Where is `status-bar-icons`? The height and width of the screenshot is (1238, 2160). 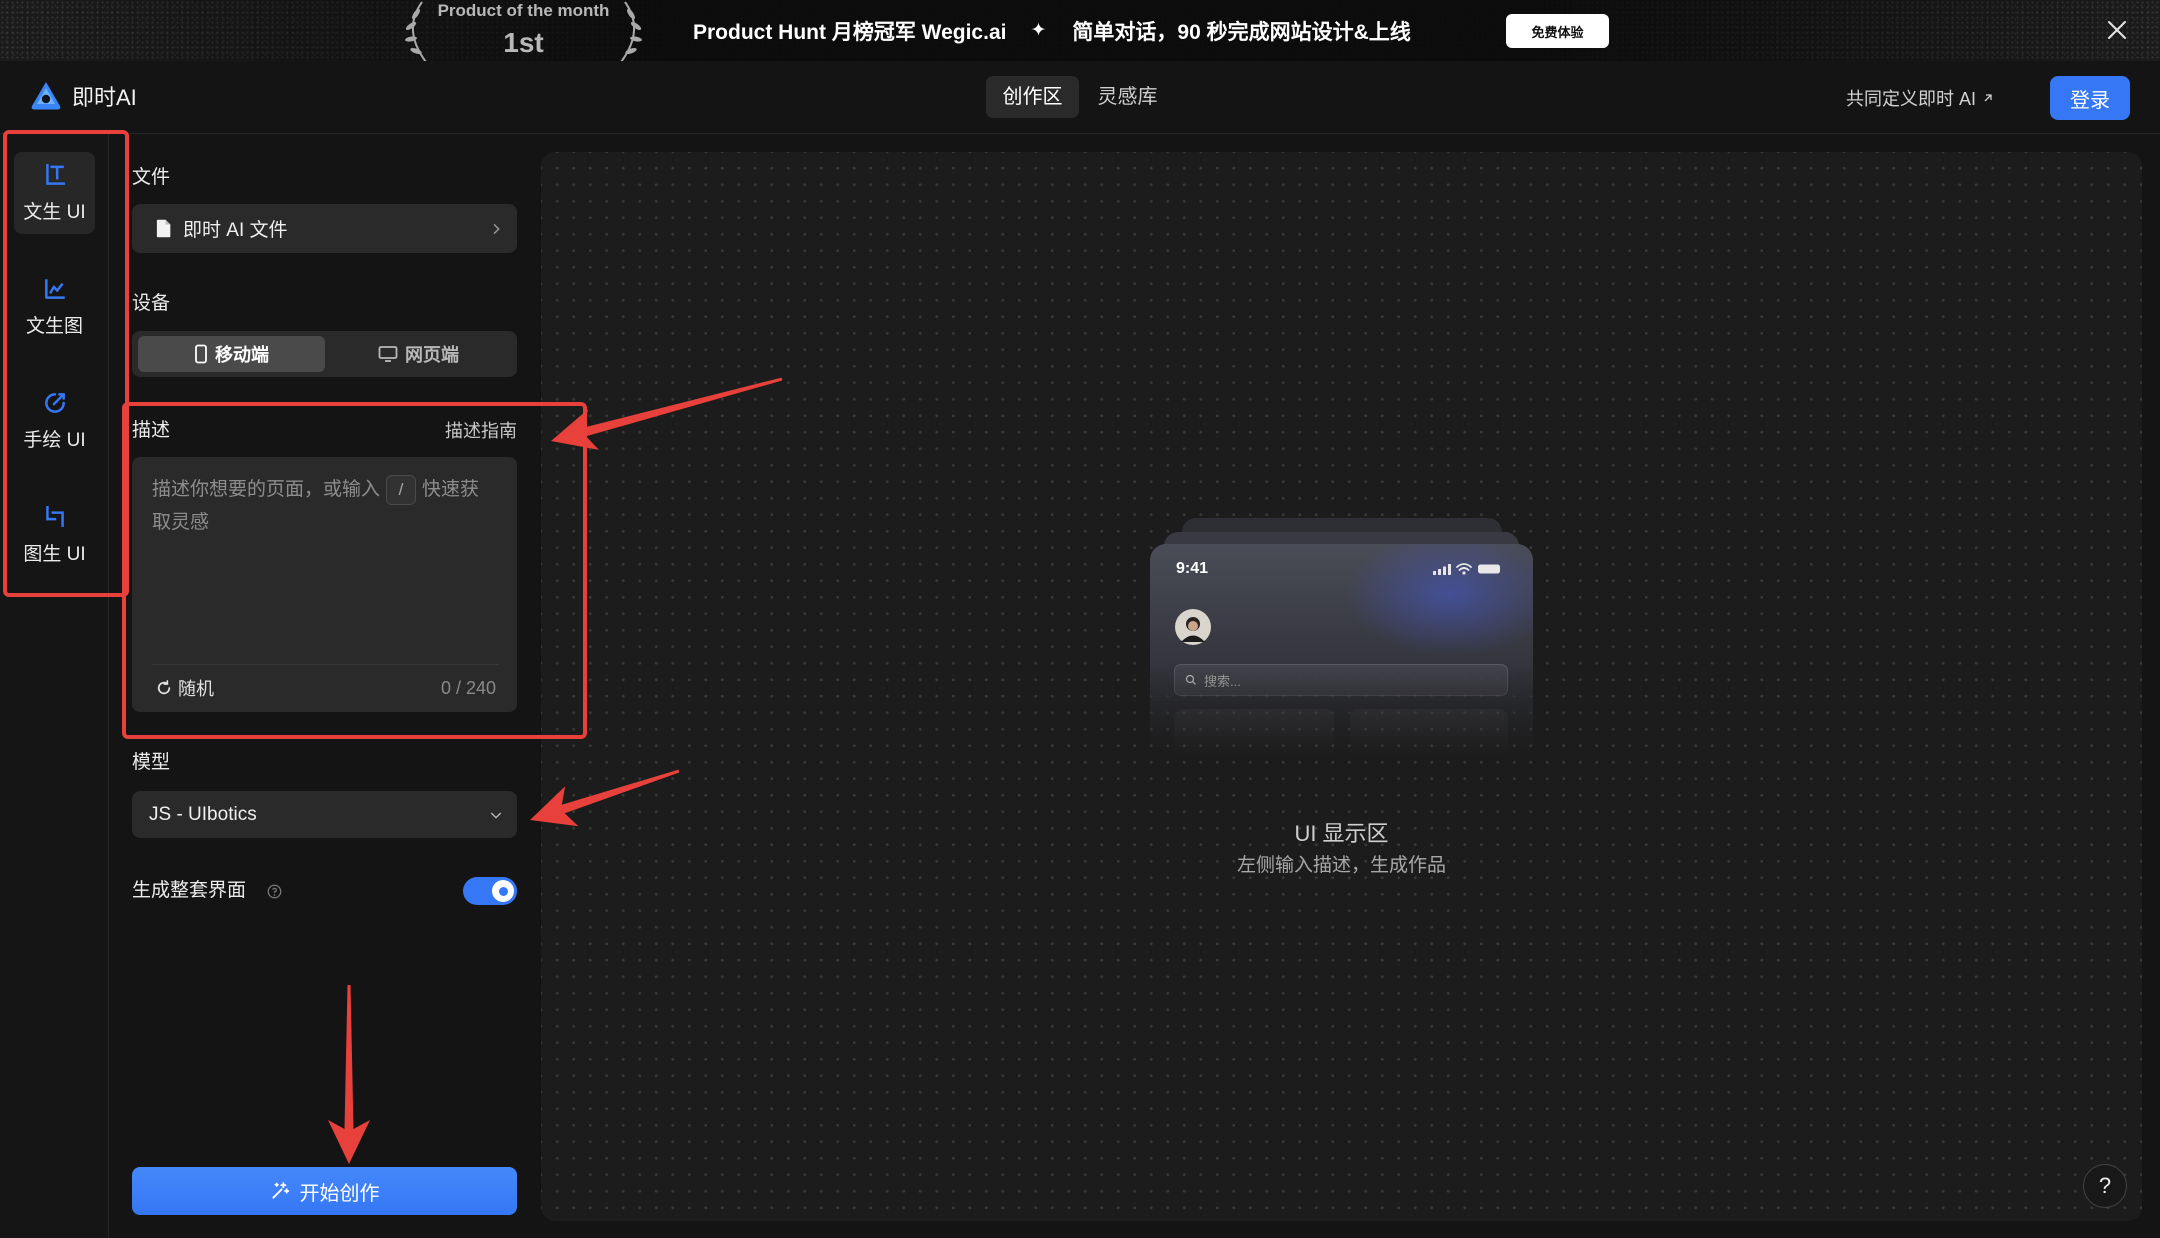 status-bar-icons is located at coordinates (1466, 569).